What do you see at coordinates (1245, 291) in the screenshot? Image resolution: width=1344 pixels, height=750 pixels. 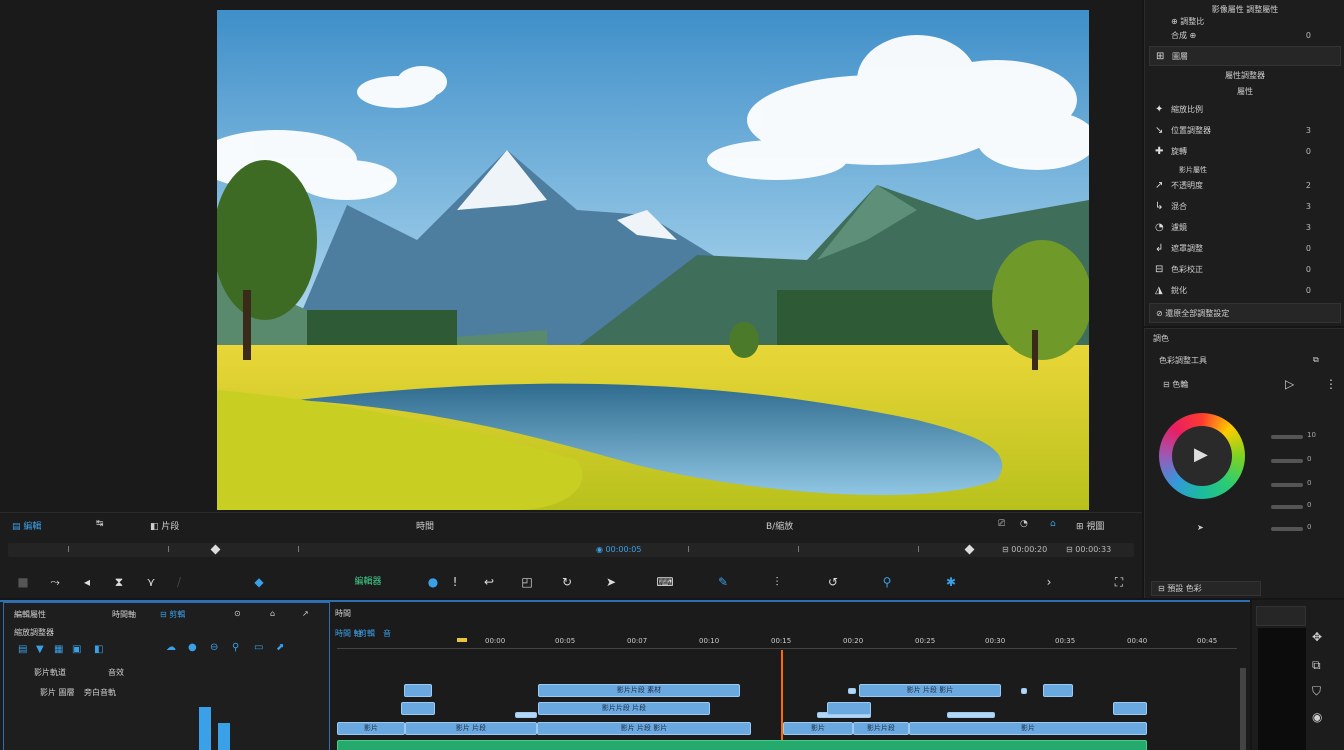 I see `prop-row-10: ◮ 銳化 0` at bounding box center [1245, 291].